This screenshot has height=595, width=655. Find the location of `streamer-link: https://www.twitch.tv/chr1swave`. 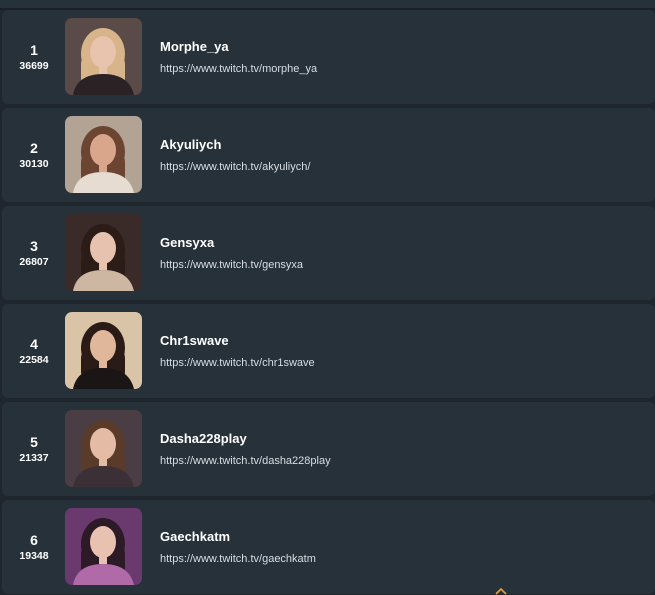

streamer-link: https://www.twitch.tv/chr1swave is located at coordinates (237, 363).